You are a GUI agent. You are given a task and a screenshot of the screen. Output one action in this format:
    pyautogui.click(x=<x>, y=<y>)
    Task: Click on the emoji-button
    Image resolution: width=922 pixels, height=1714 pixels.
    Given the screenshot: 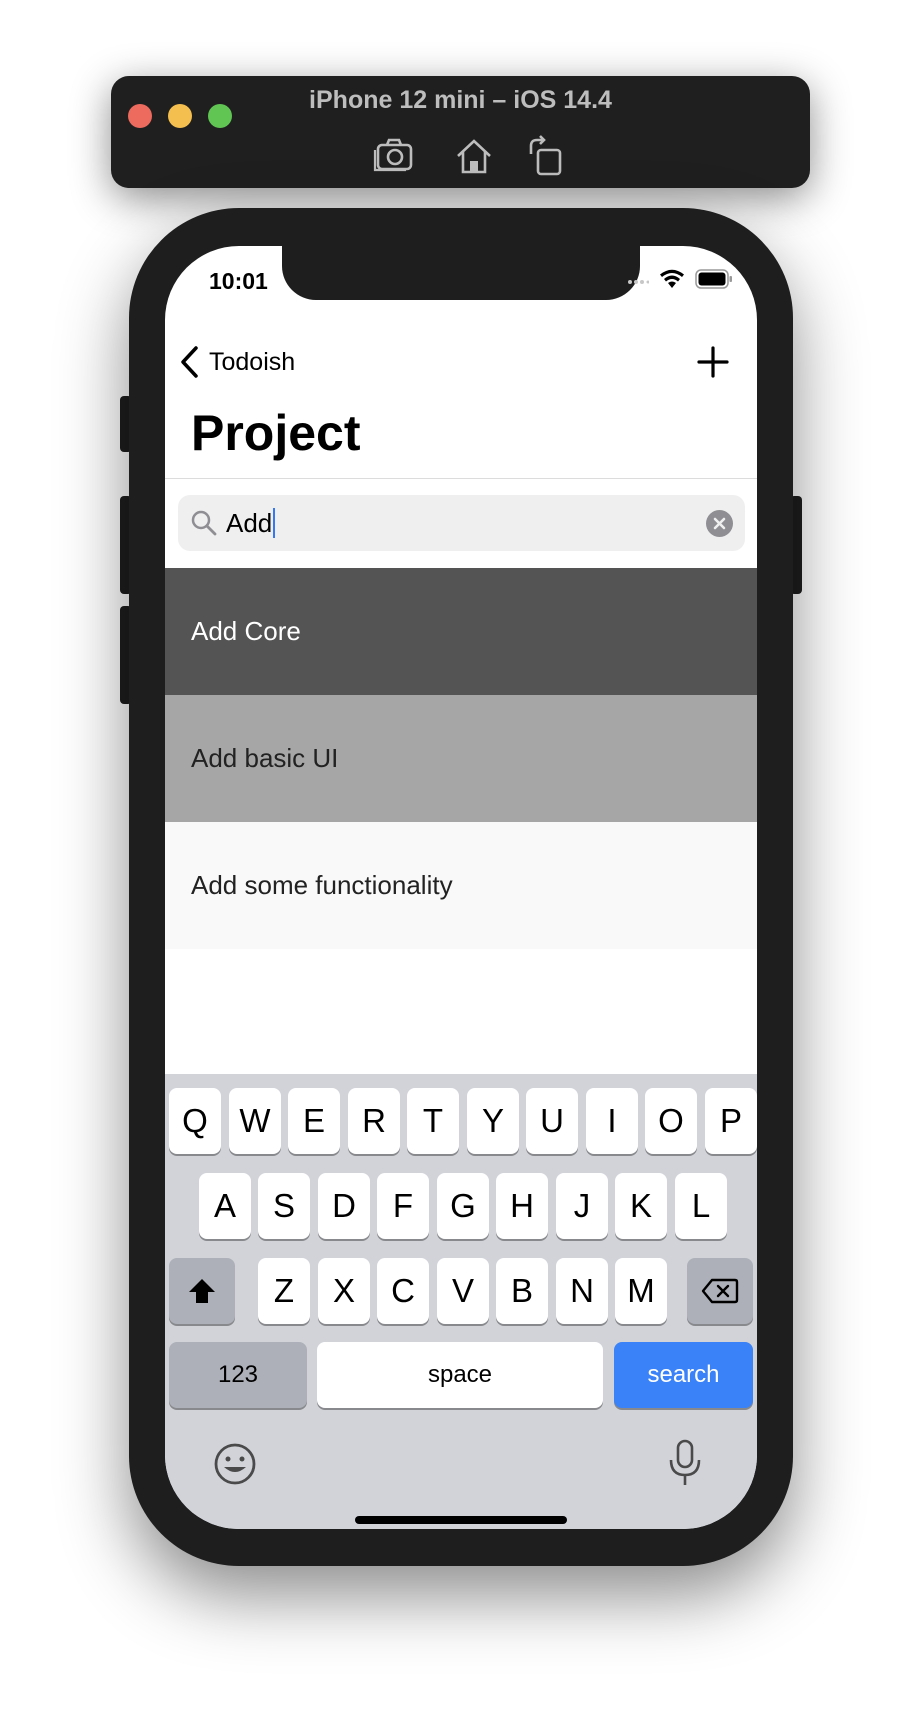 What is the action you would take?
    pyautogui.click(x=235, y=1464)
    